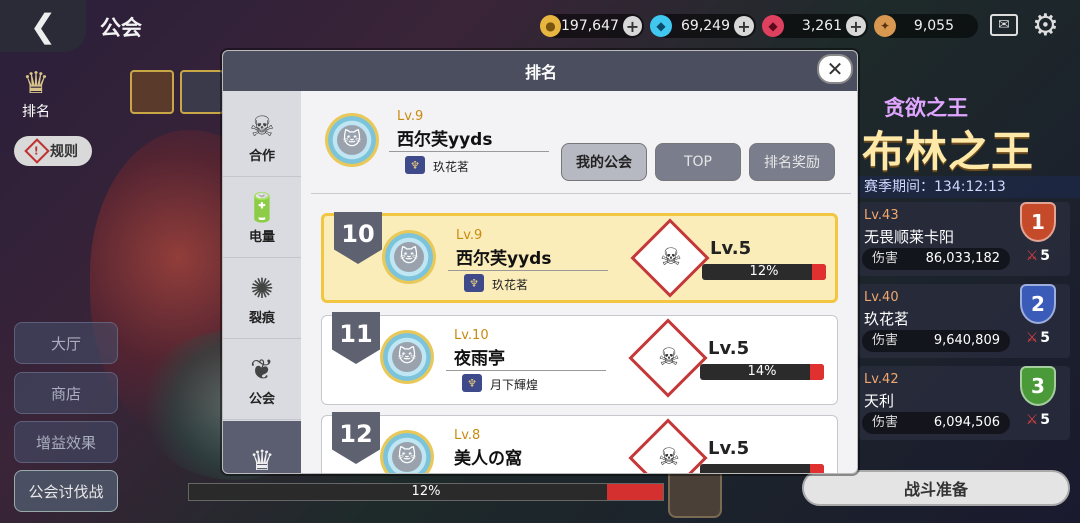  Describe the element at coordinates (1045, 25) in the screenshot. I see `gear-icon: ⚙` at that location.